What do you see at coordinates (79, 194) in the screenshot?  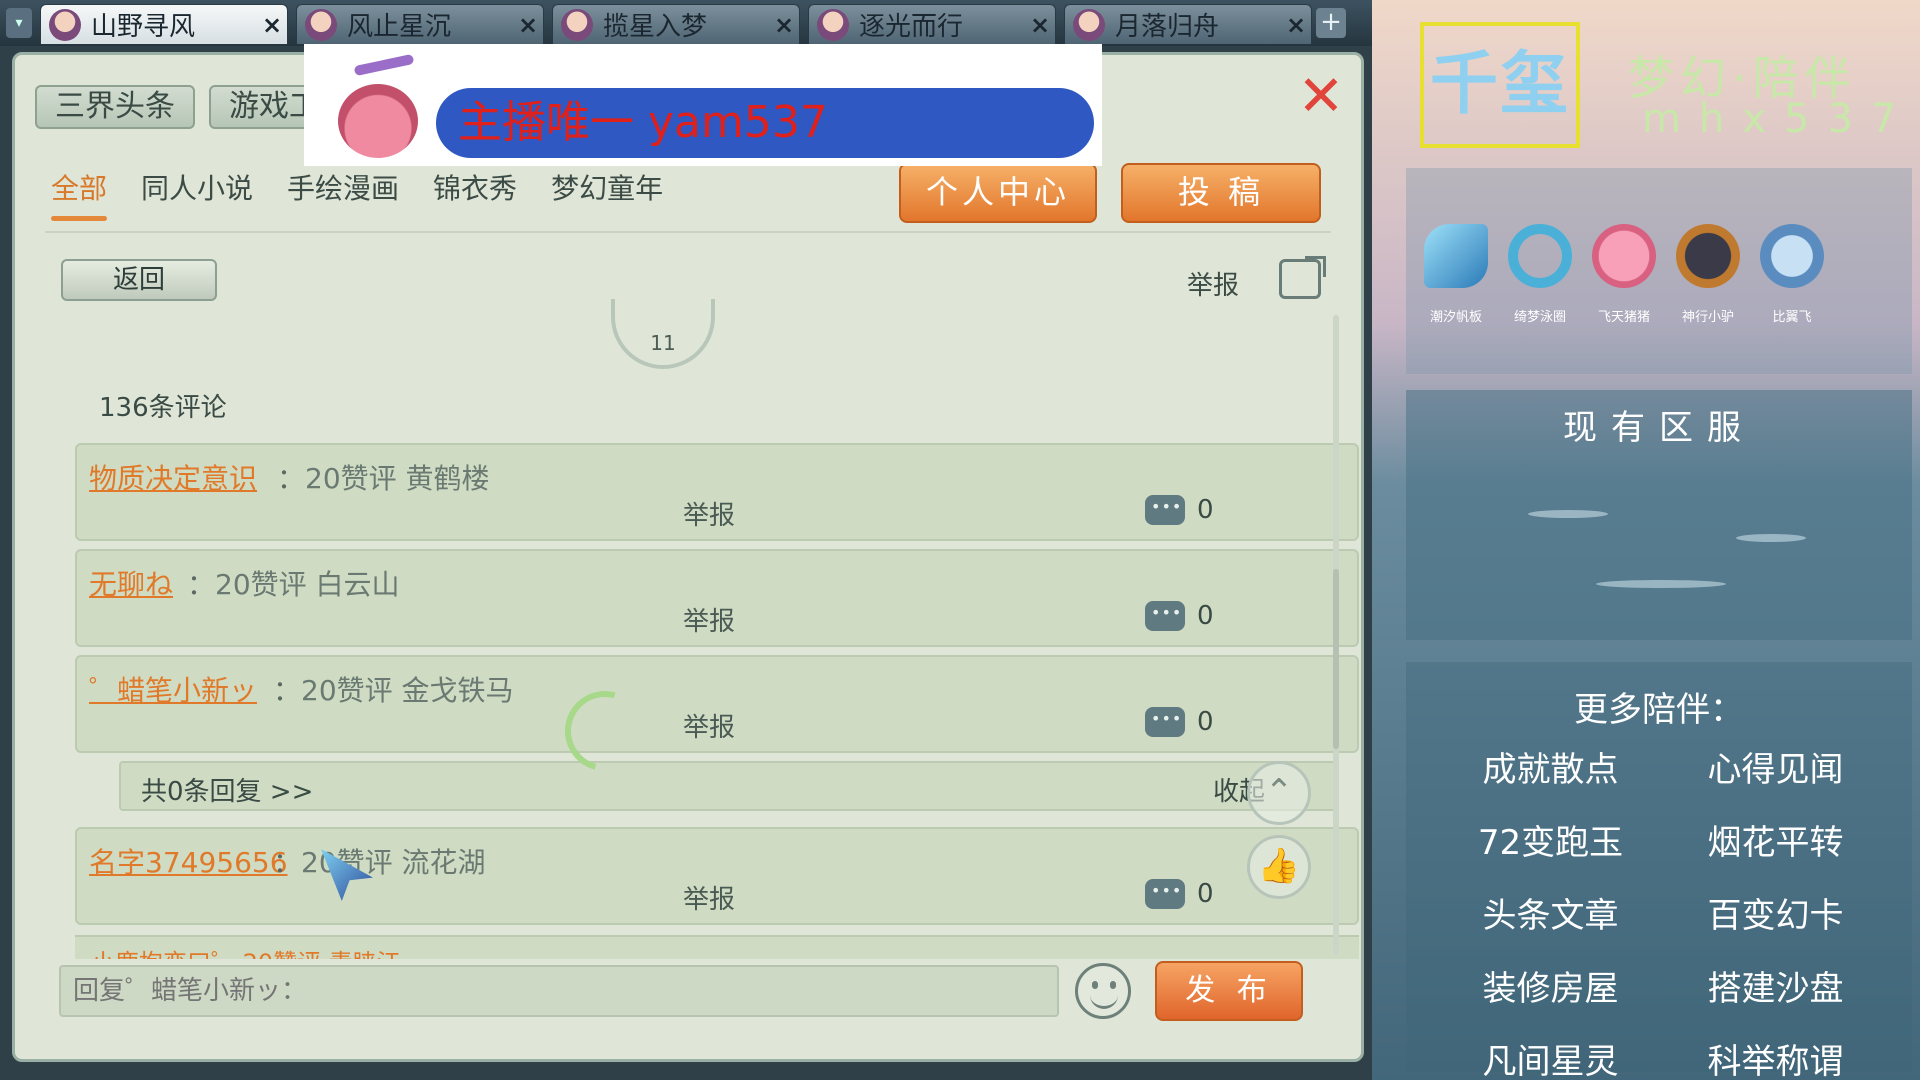 I see `tab-all: 全部` at bounding box center [79, 194].